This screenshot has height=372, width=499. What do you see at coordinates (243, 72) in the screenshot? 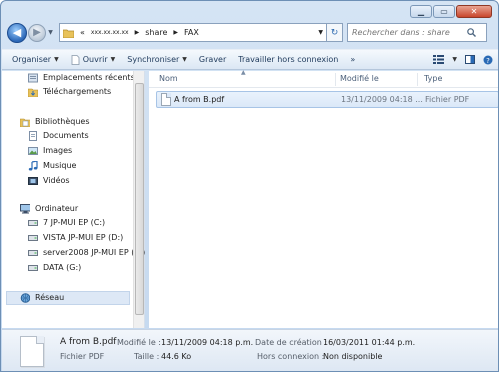
I see `sort-ascending-icon: ▲` at bounding box center [243, 72].